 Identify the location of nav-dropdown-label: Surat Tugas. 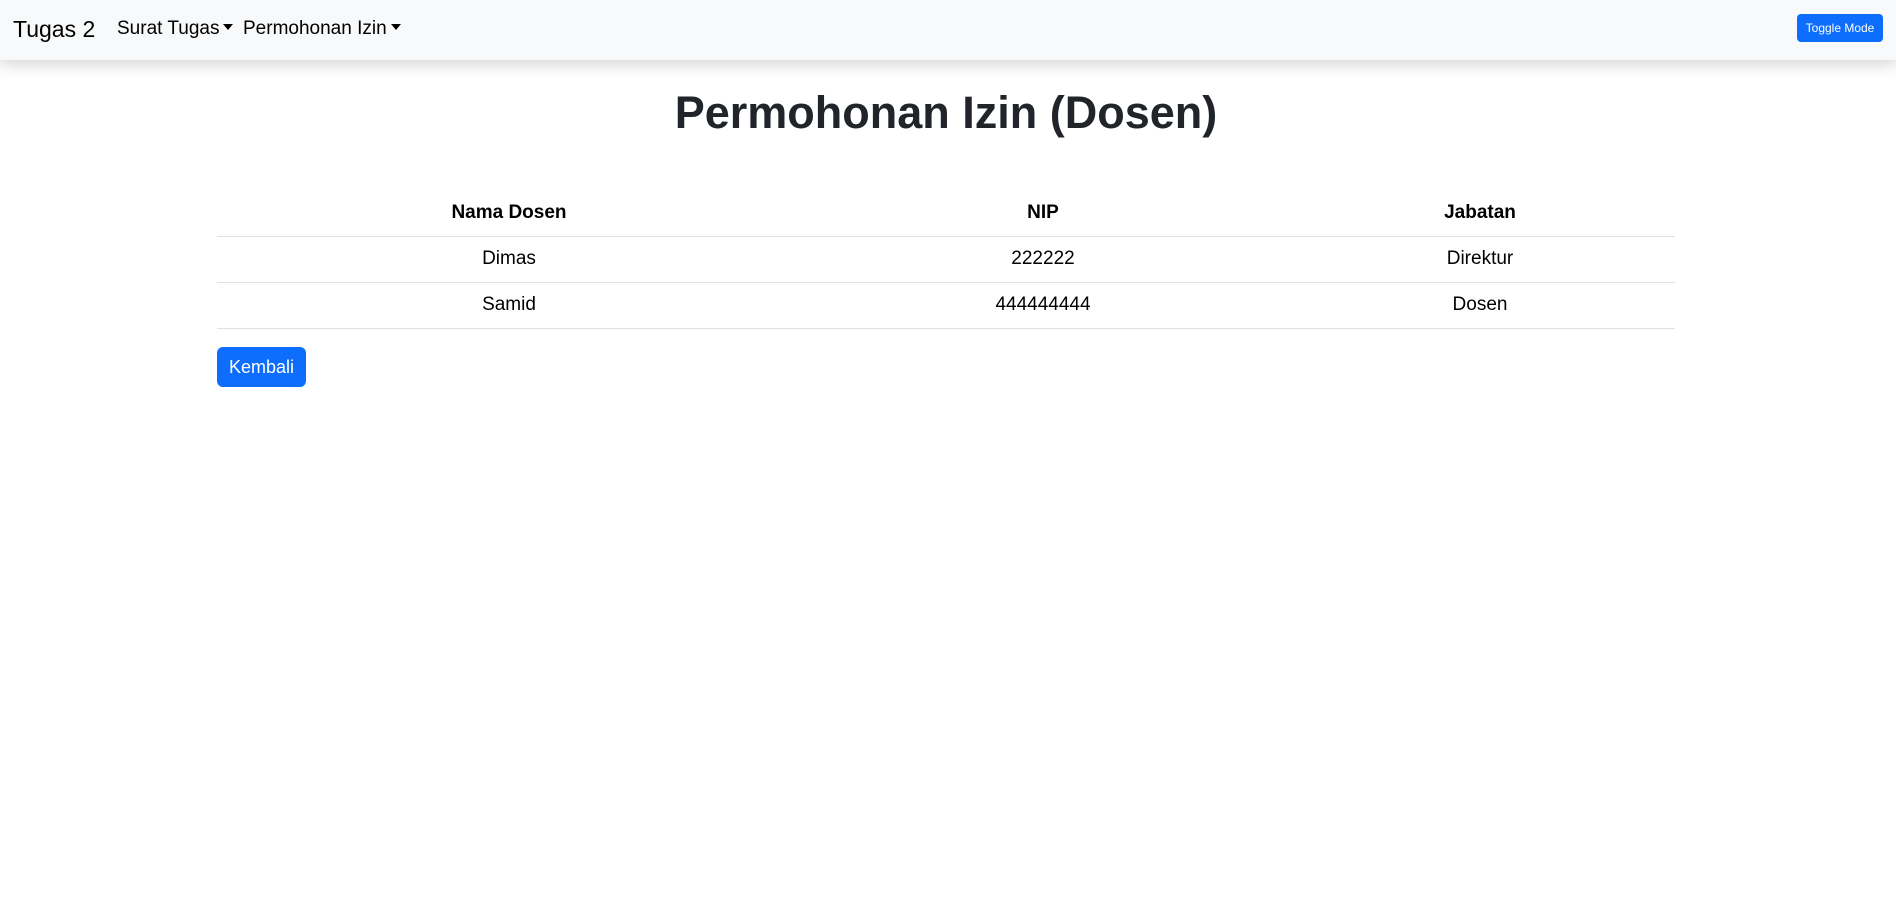
(168, 28).